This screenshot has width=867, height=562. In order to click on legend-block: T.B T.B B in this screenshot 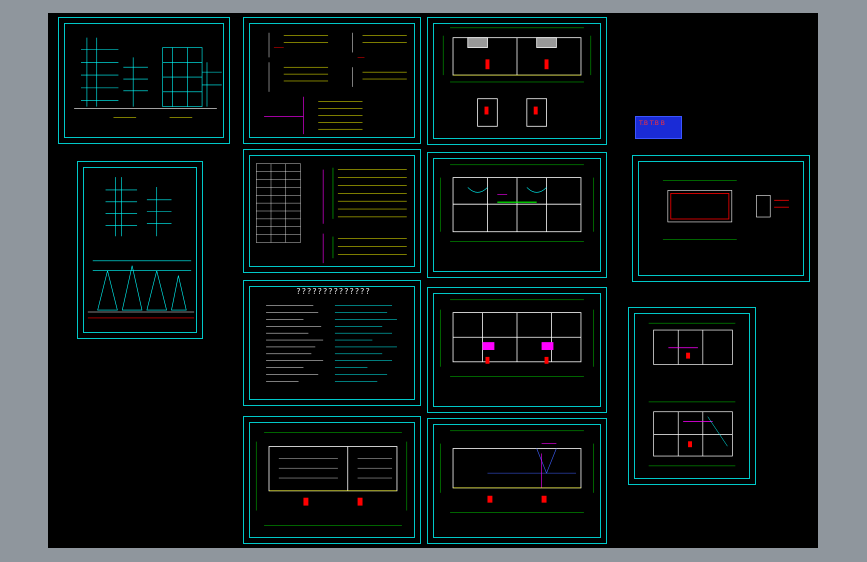, I will do `click(658, 127)`.